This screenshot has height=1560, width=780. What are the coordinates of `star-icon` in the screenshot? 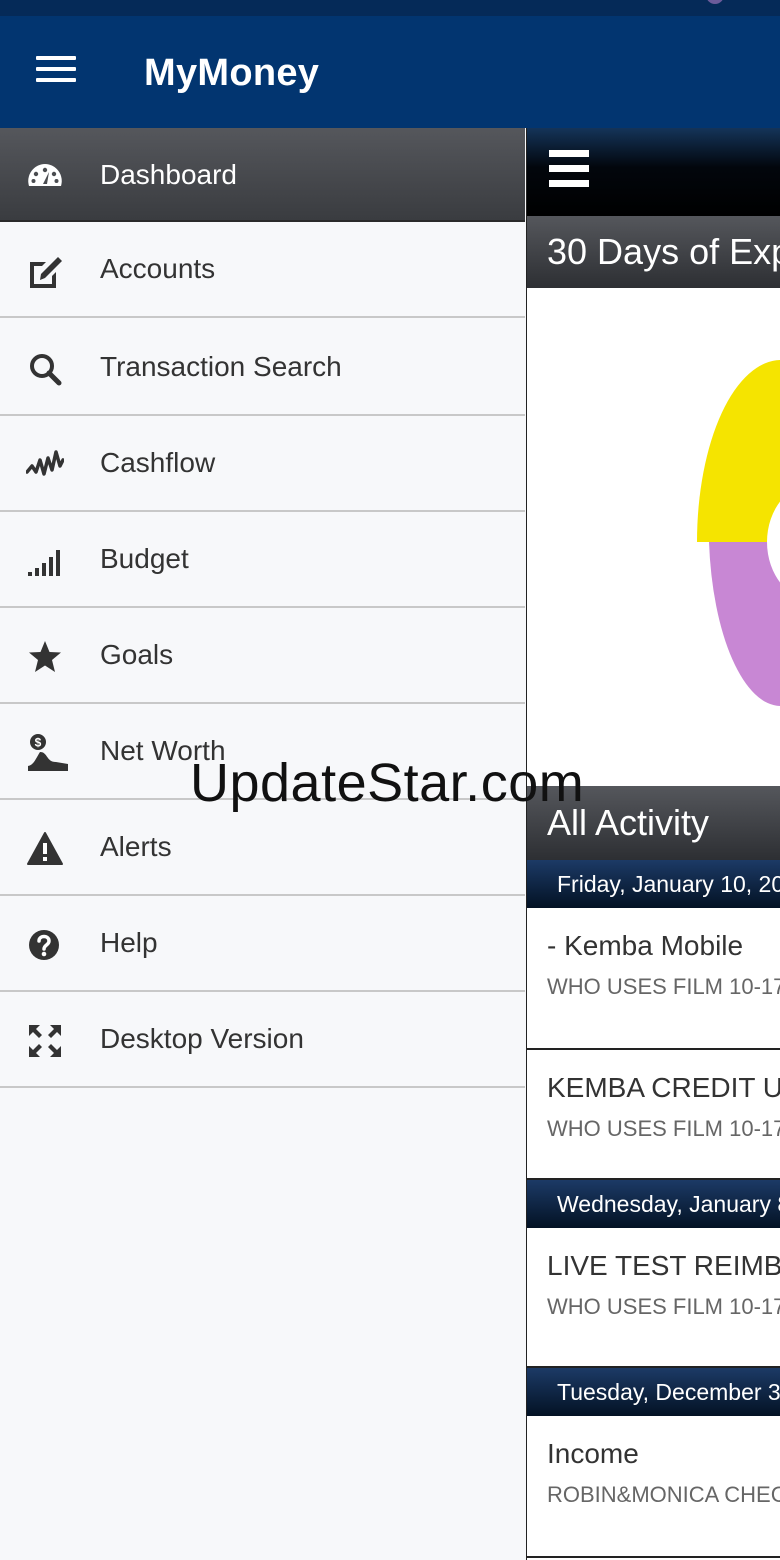 It's located at (45, 657).